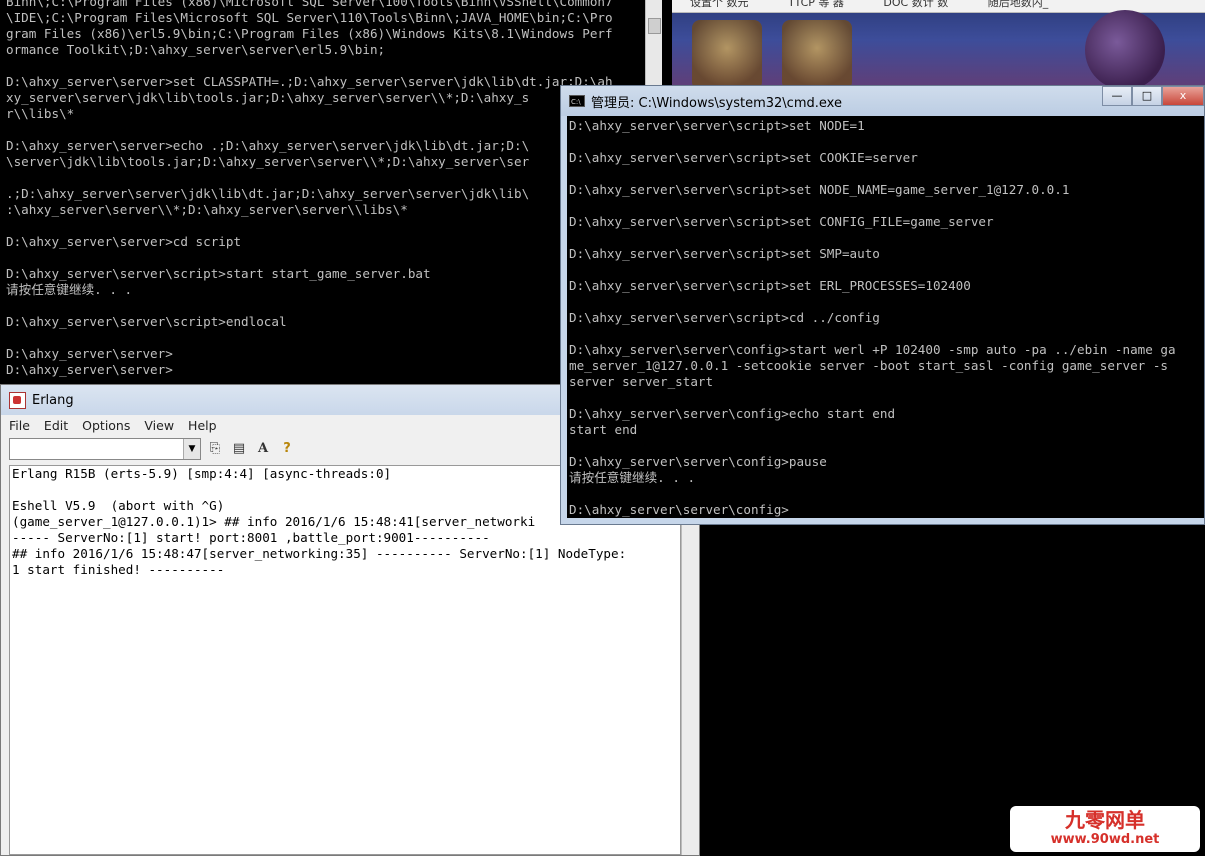 The image size is (1205, 856). Describe the element at coordinates (1117, 96) in the screenshot. I see `minimize-button: —` at that location.